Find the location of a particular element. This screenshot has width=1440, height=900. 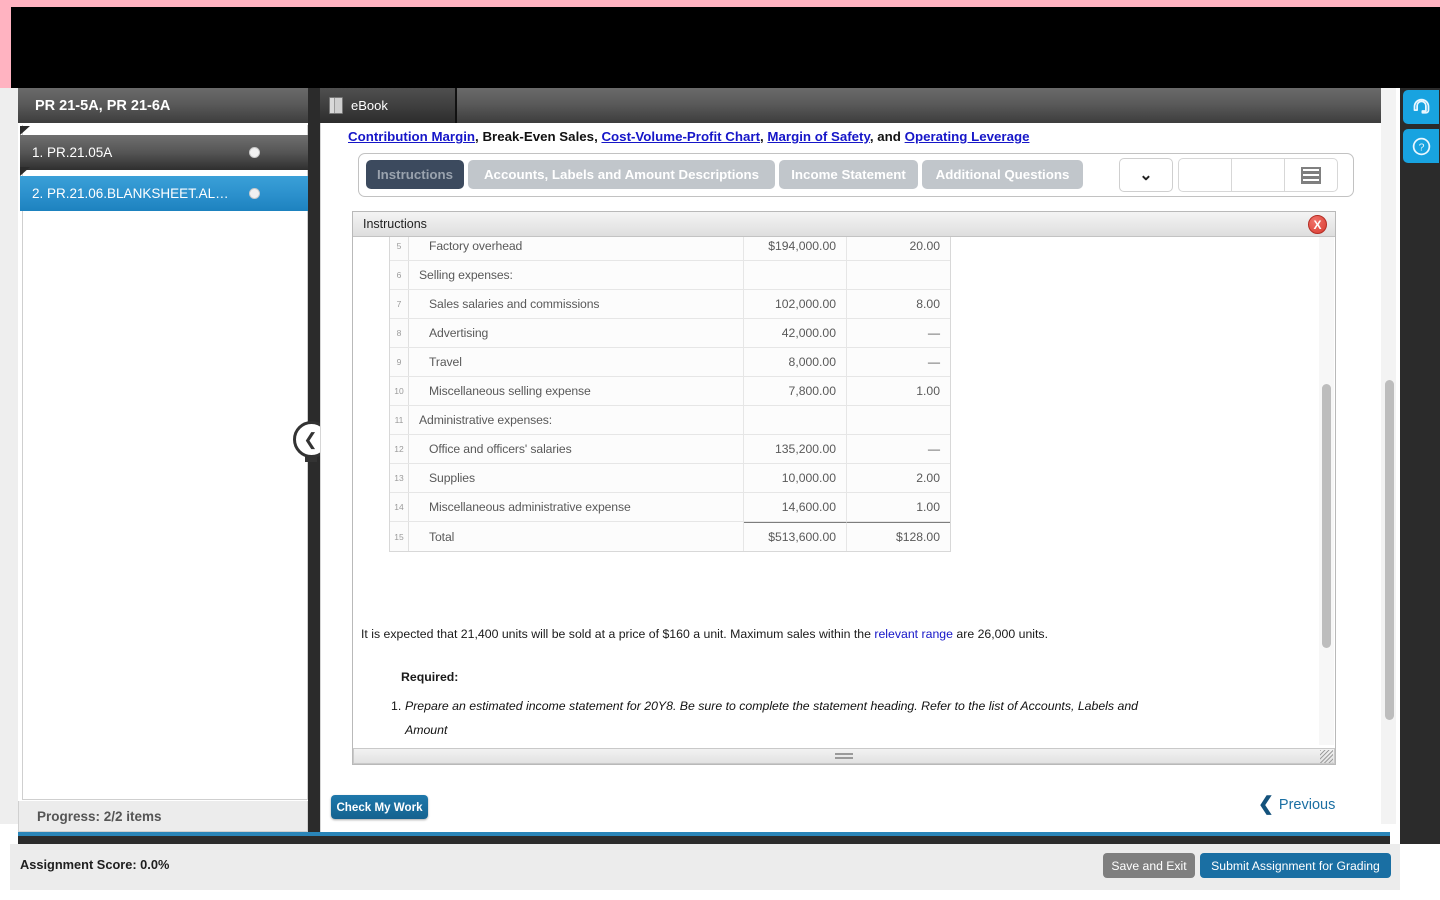

help-tab-button: ? is located at coordinates (1421, 146).